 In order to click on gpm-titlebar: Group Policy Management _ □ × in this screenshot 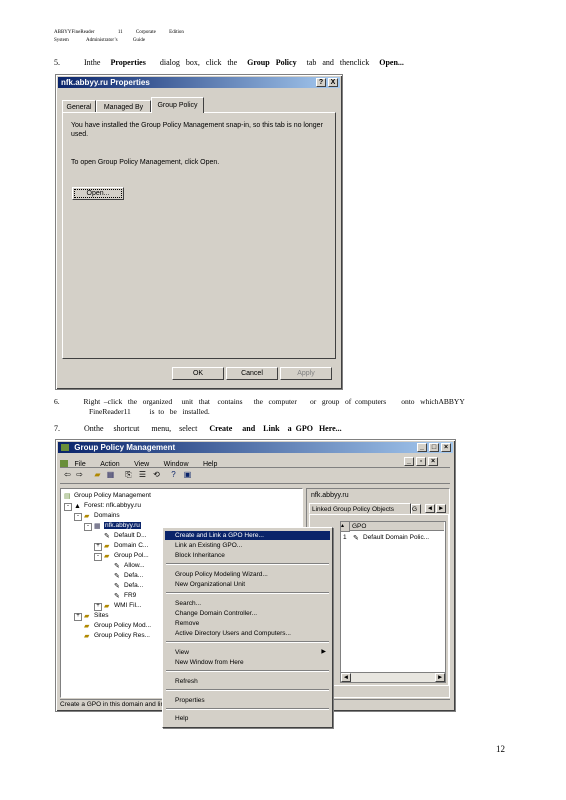, I will do `click(255, 447)`.